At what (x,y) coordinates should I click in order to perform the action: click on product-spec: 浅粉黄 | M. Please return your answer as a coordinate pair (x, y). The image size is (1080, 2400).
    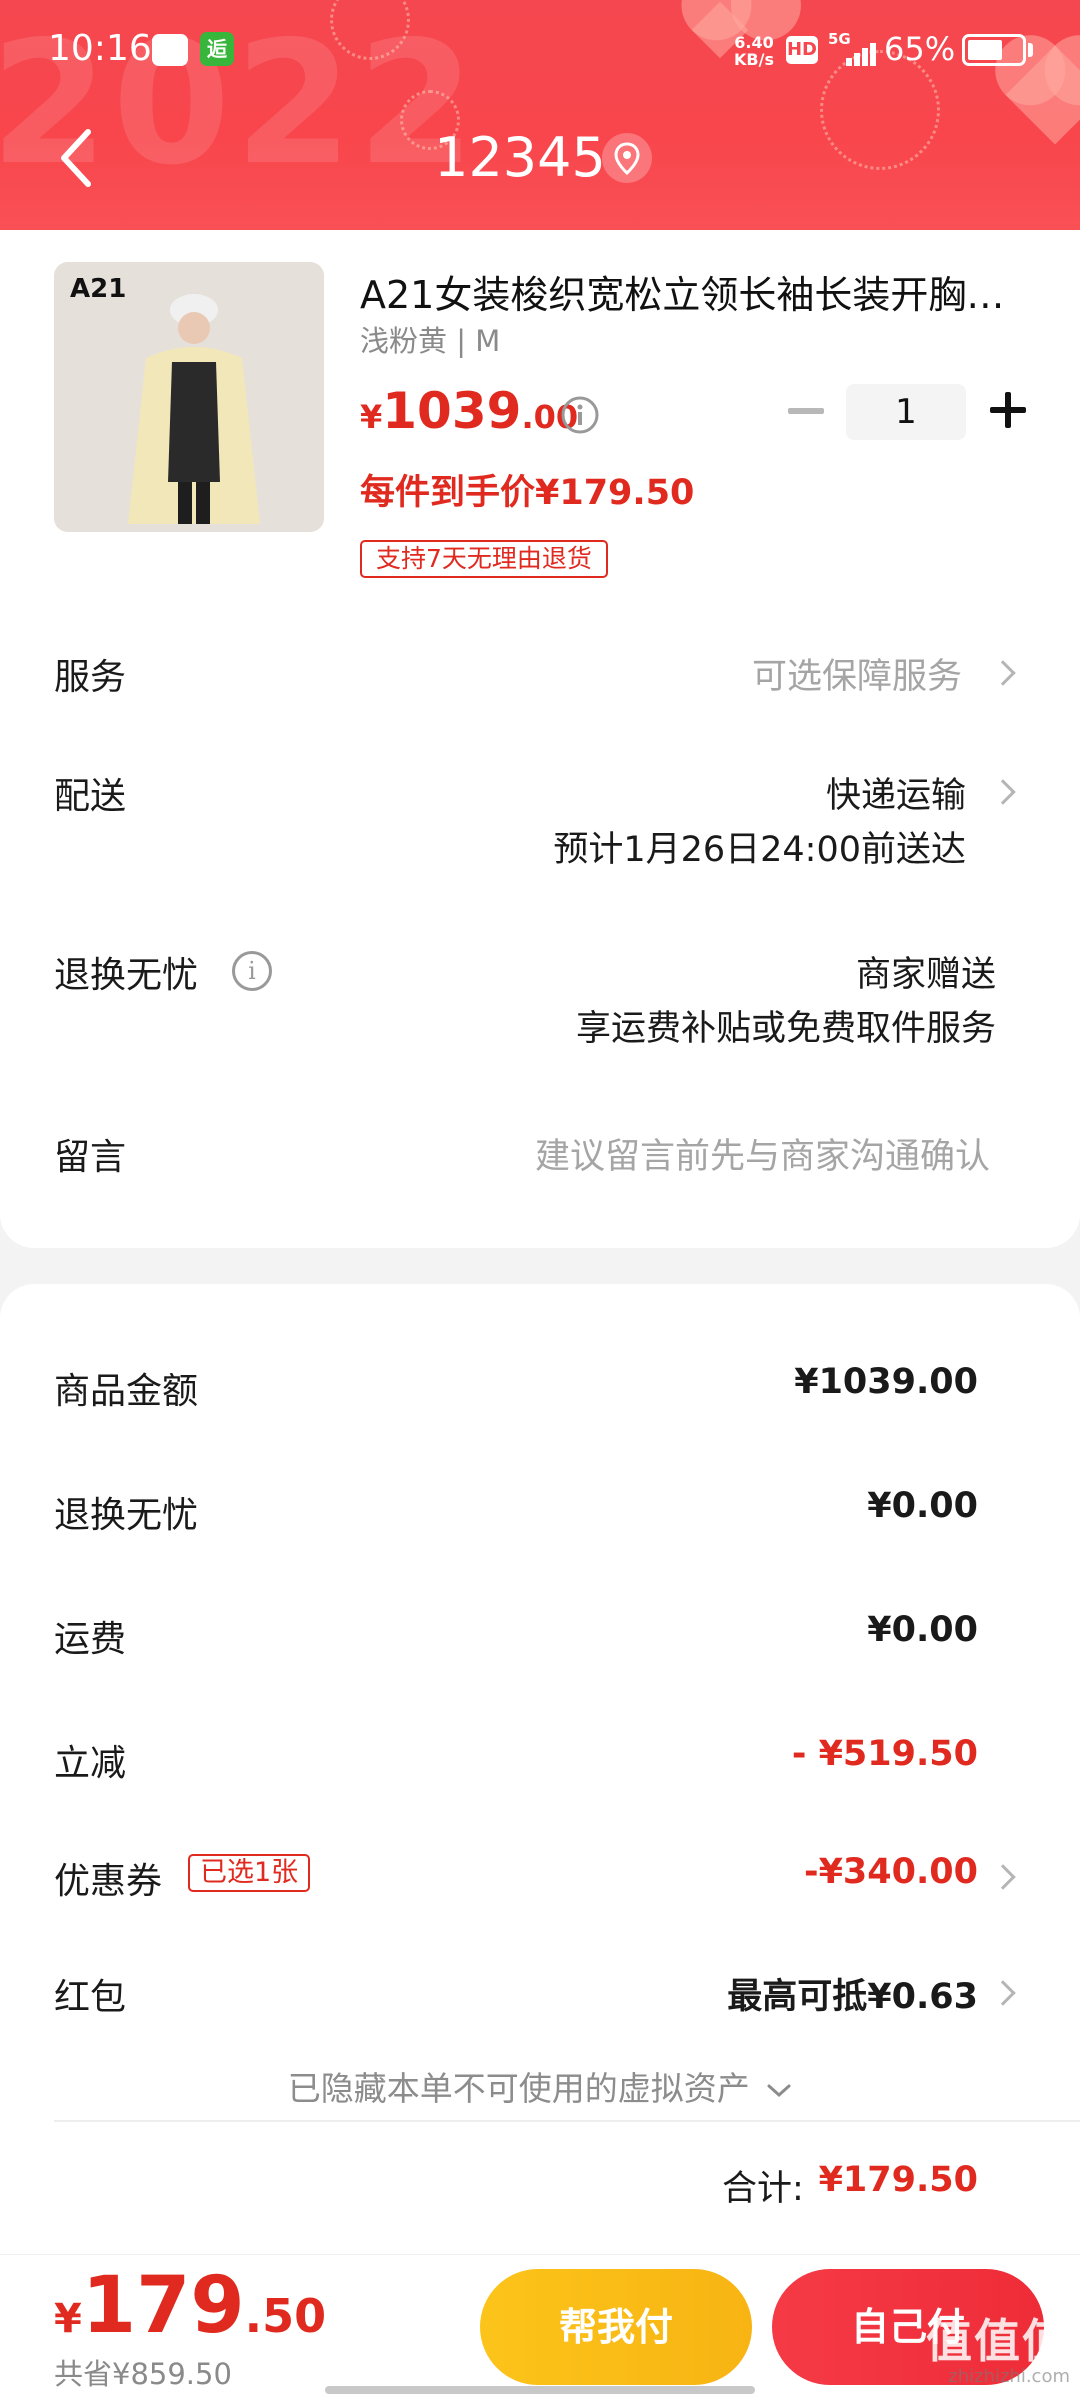
    Looking at the image, I should click on (430, 339).